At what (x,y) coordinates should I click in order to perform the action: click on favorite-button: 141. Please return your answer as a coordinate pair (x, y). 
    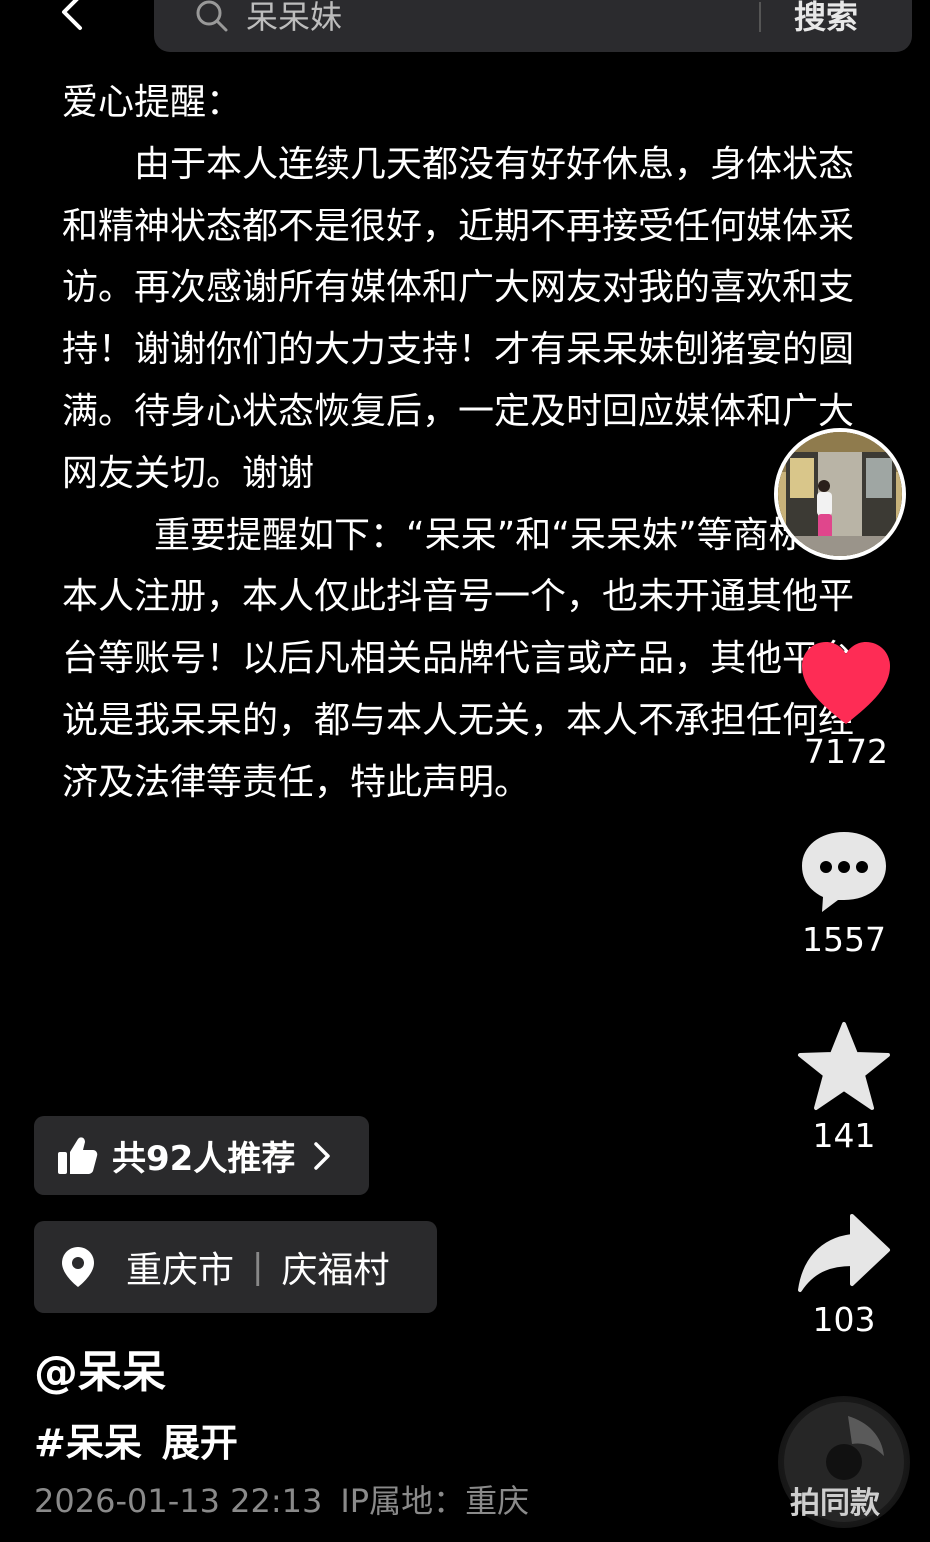
    Looking at the image, I should click on (844, 1087).